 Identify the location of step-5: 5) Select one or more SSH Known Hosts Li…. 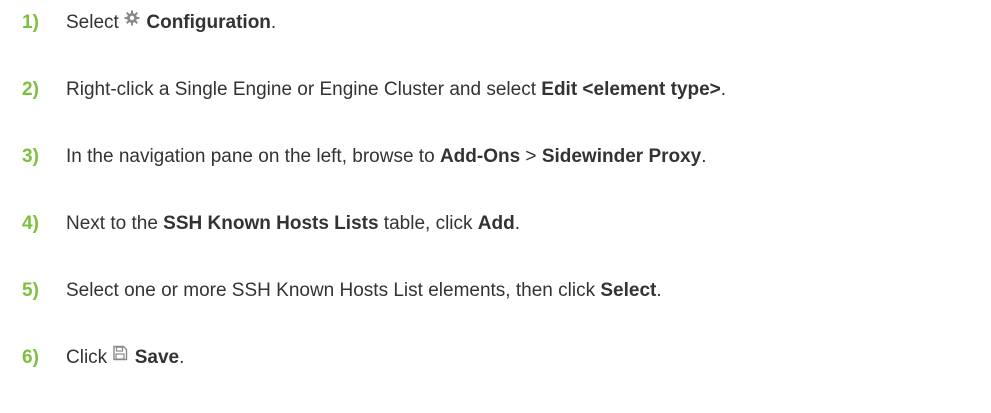
(495, 291).